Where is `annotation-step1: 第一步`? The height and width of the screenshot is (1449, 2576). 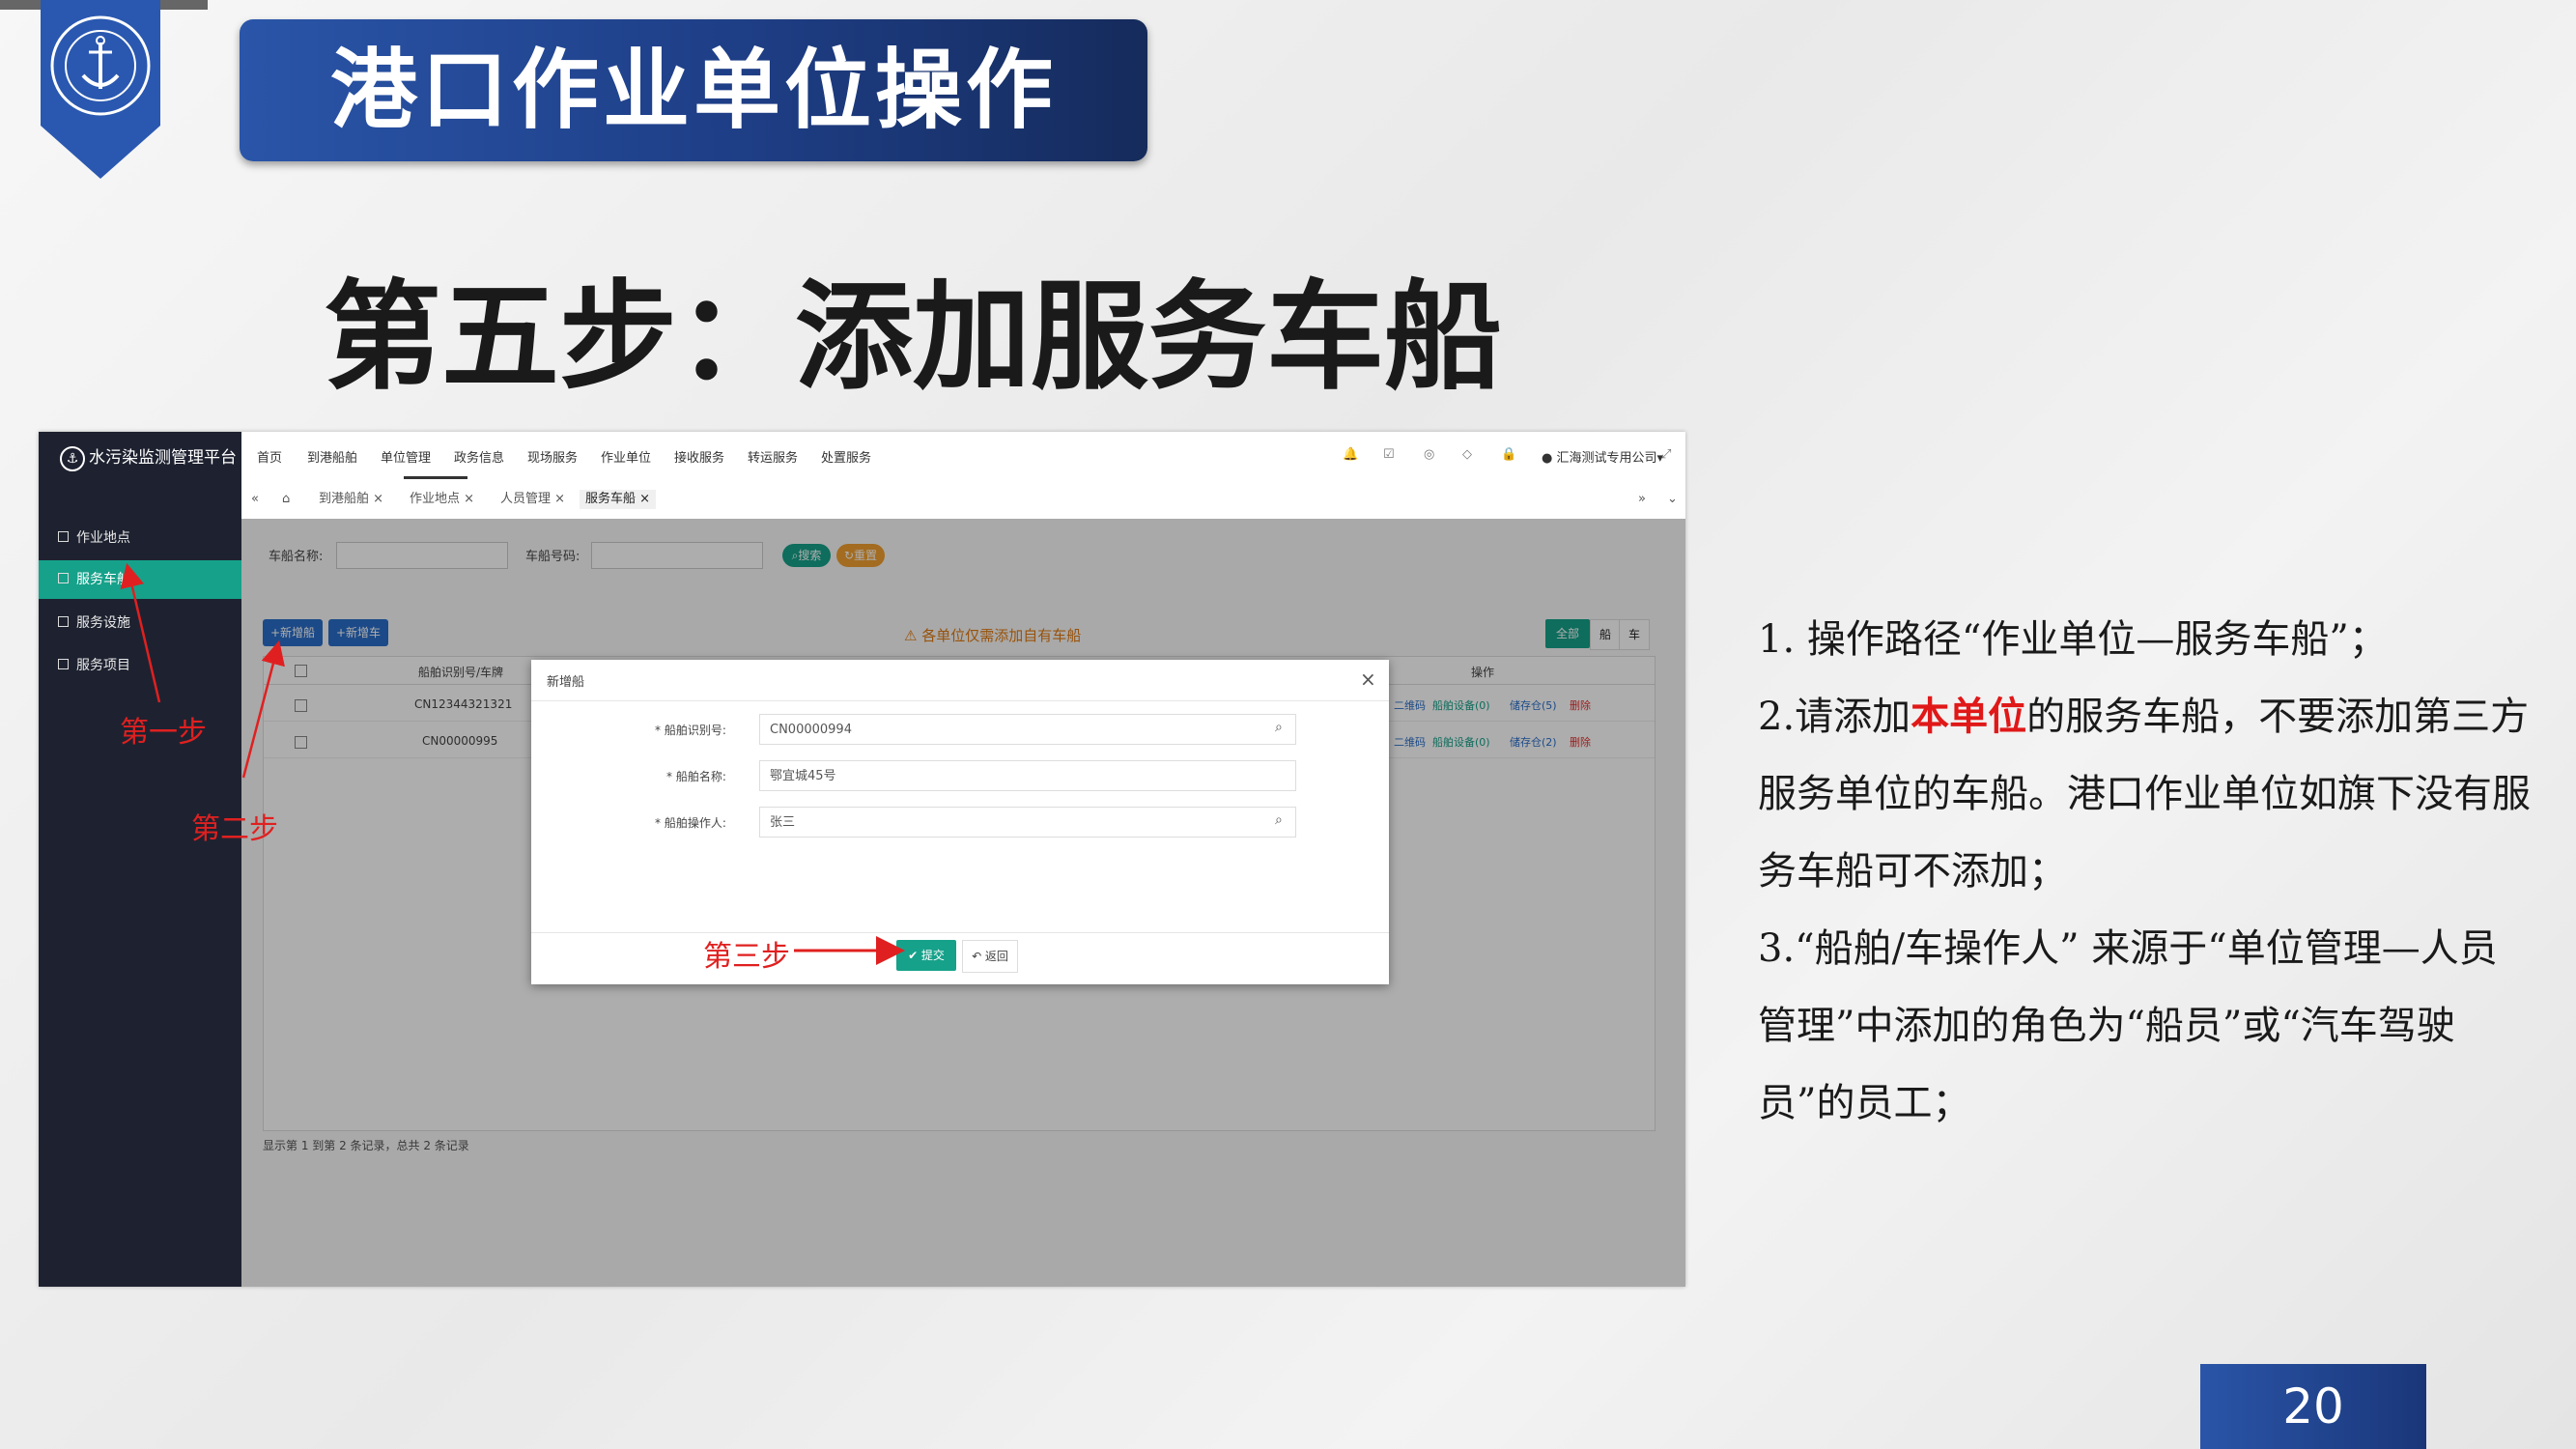
annotation-step1: 第一步 is located at coordinates (163, 733).